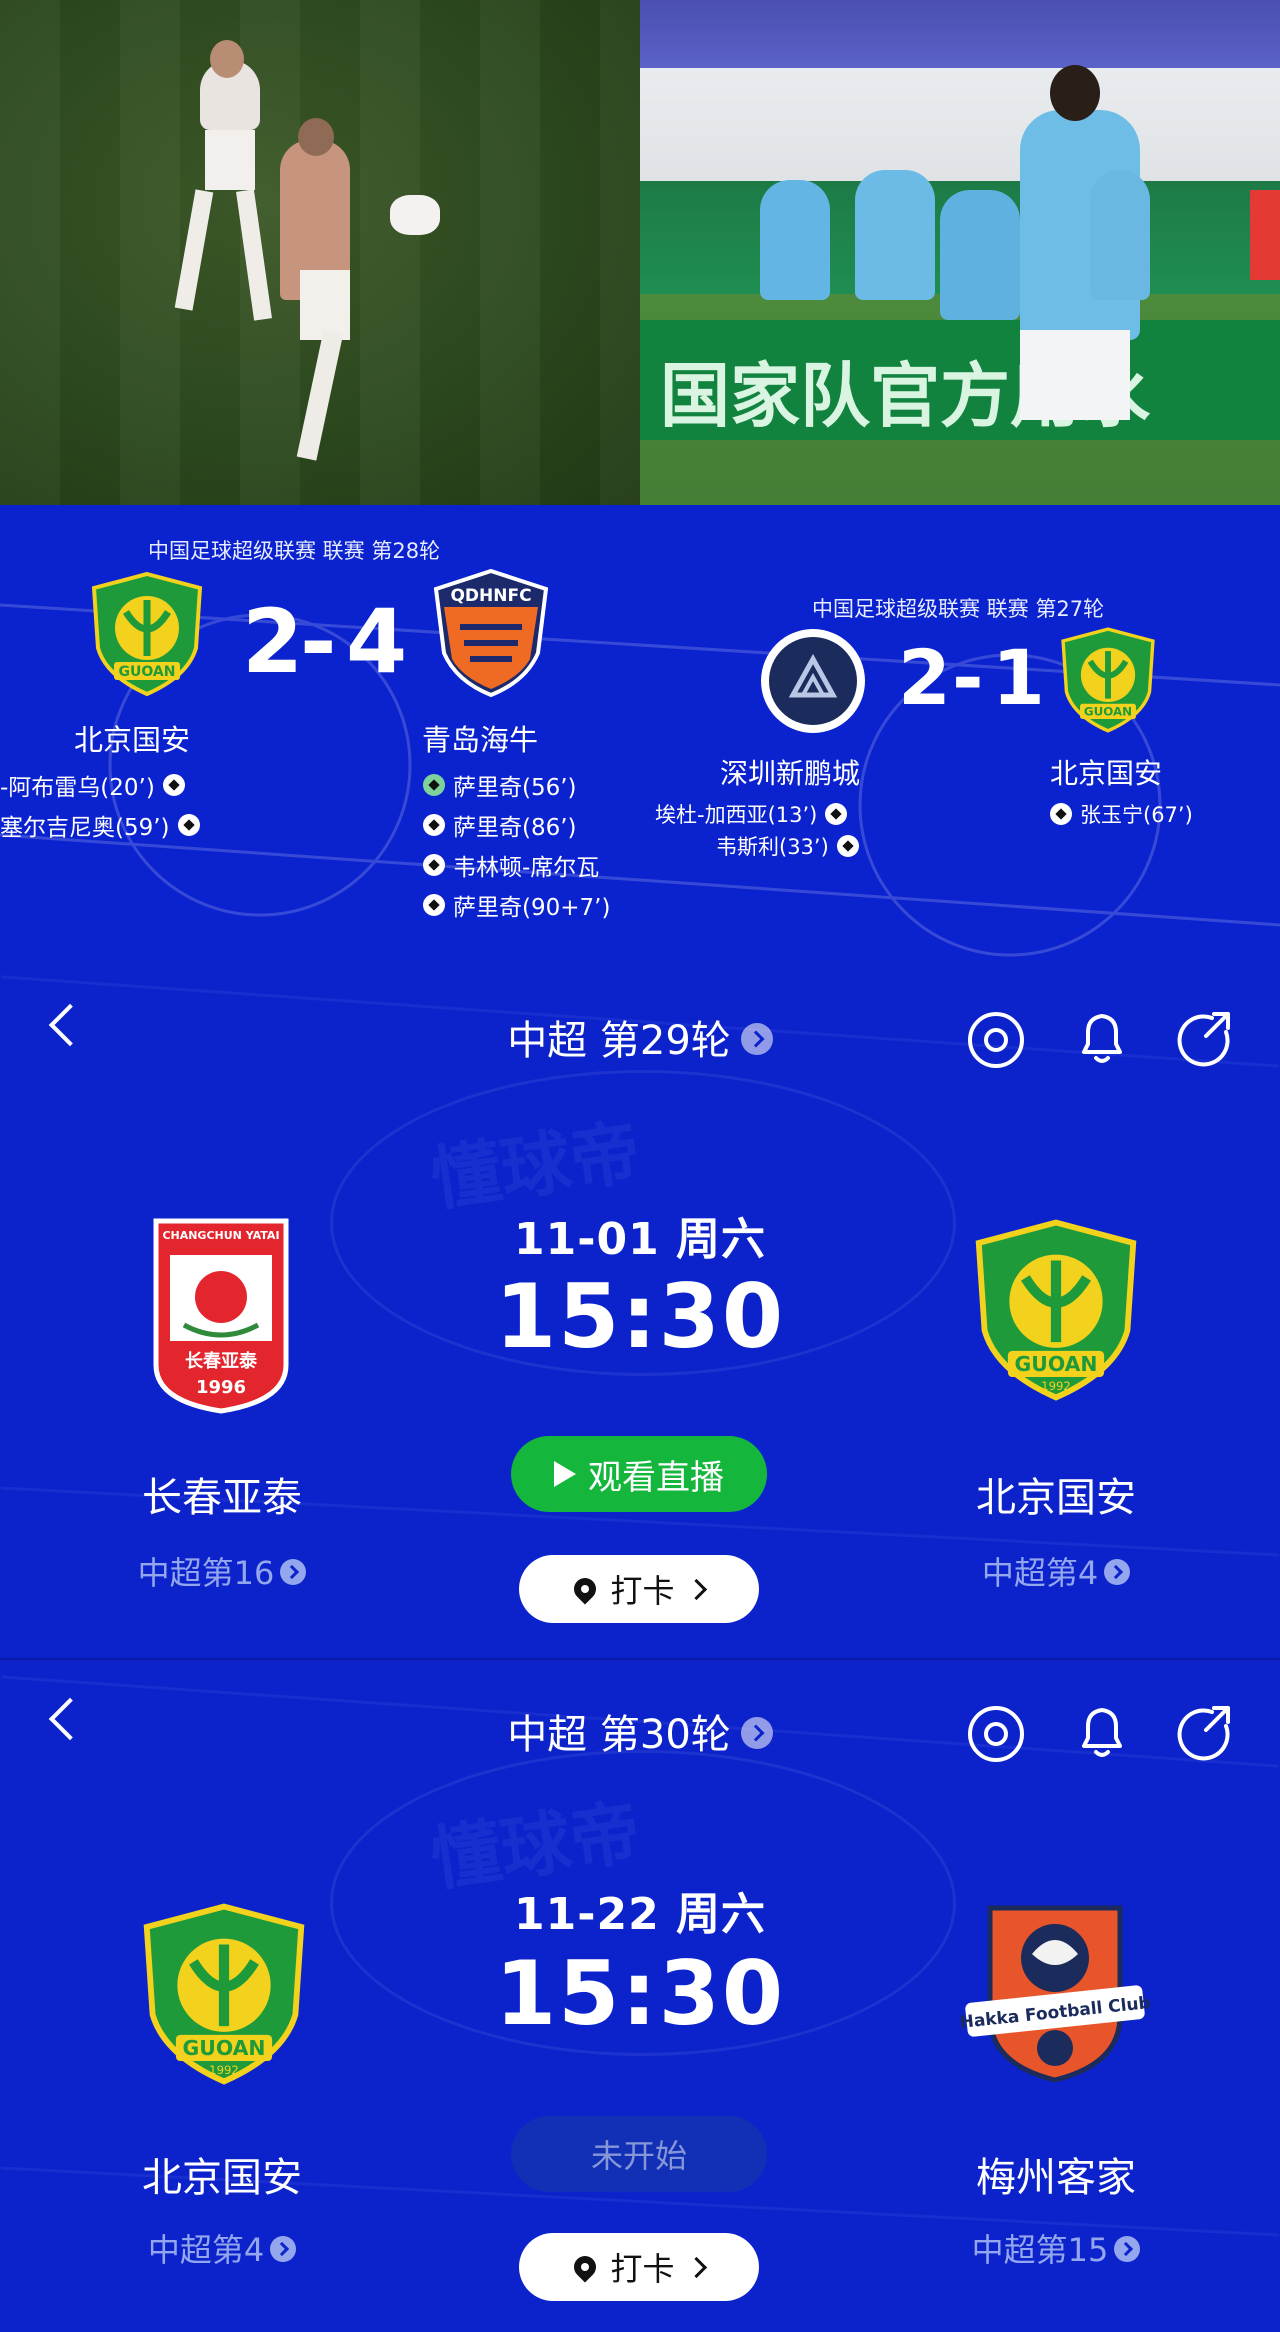 Image resolution: width=1280 pixels, height=2332 pixels. Describe the element at coordinates (640, 1914) in the screenshot. I see `match-date: 11-22 周六` at that location.